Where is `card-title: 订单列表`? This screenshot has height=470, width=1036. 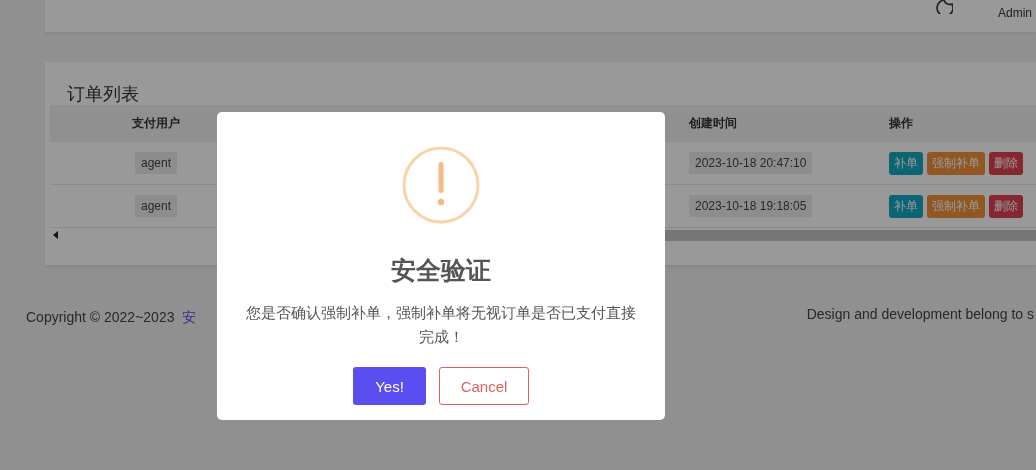
card-title: 订单列表 is located at coordinates (103, 94).